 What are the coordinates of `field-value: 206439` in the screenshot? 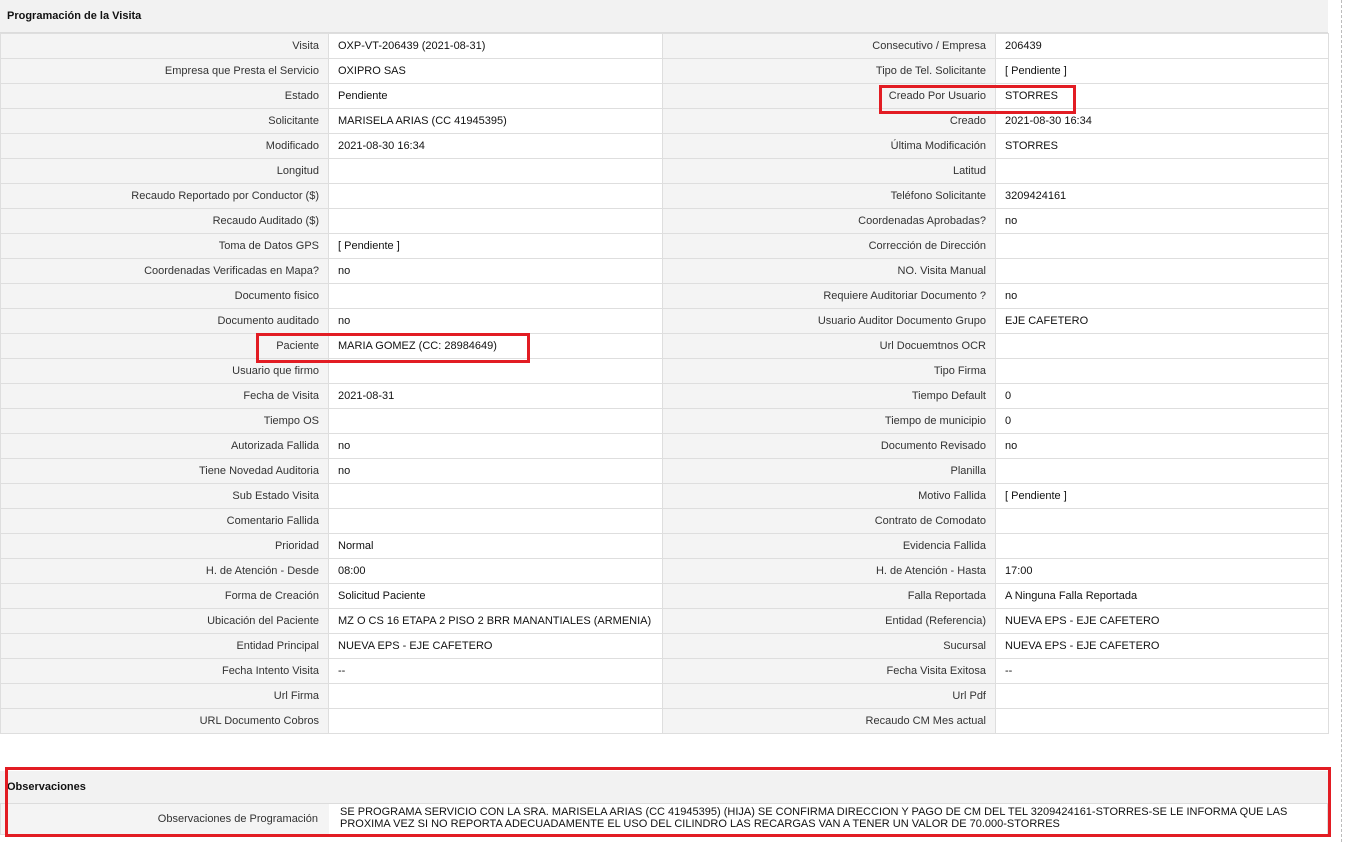 It's located at (1162, 46).